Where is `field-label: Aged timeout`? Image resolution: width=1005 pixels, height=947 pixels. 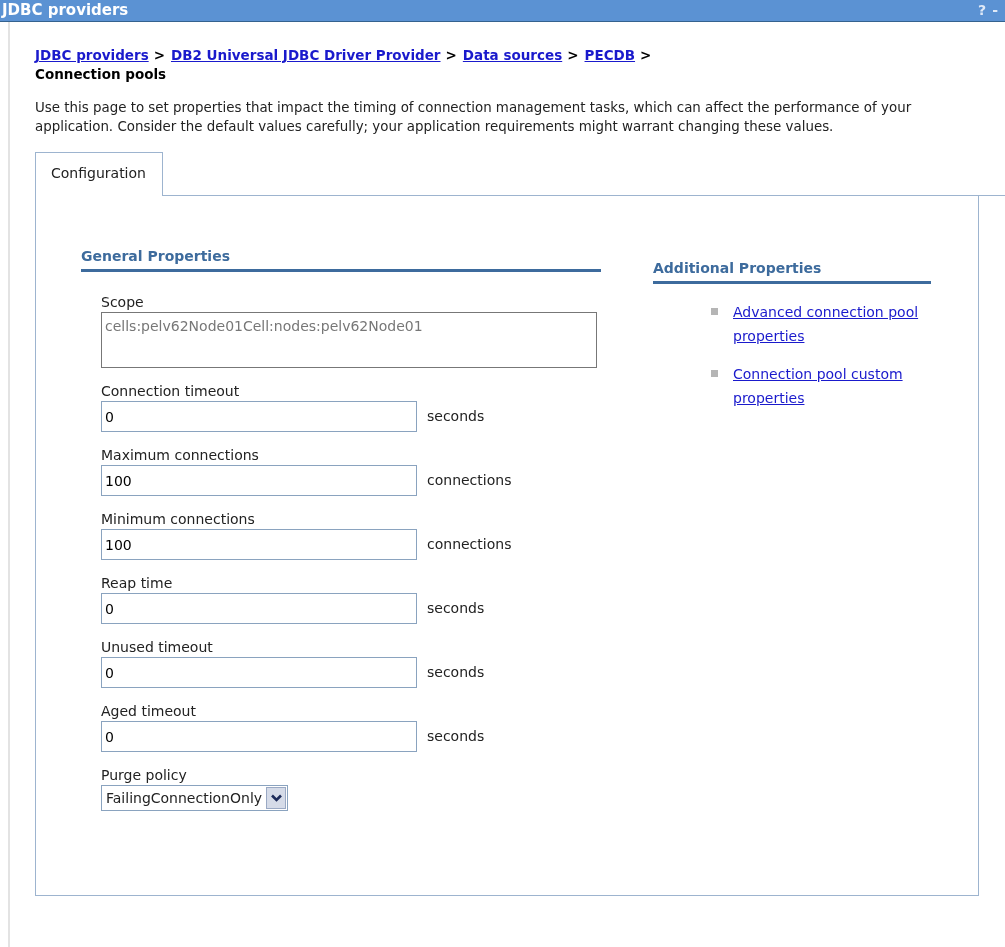 field-label: Aged timeout is located at coordinates (149, 711).